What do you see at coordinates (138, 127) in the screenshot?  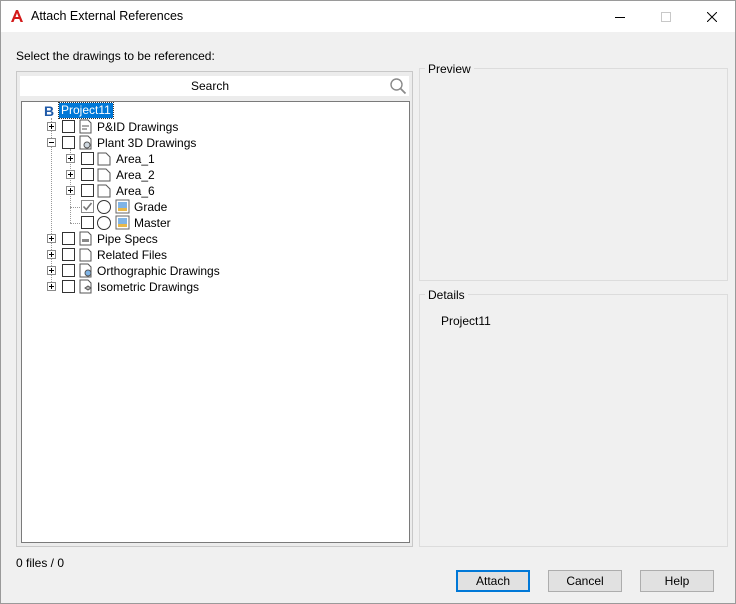 I see `tree-item-label: P&ID Drawings` at bounding box center [138, 127].